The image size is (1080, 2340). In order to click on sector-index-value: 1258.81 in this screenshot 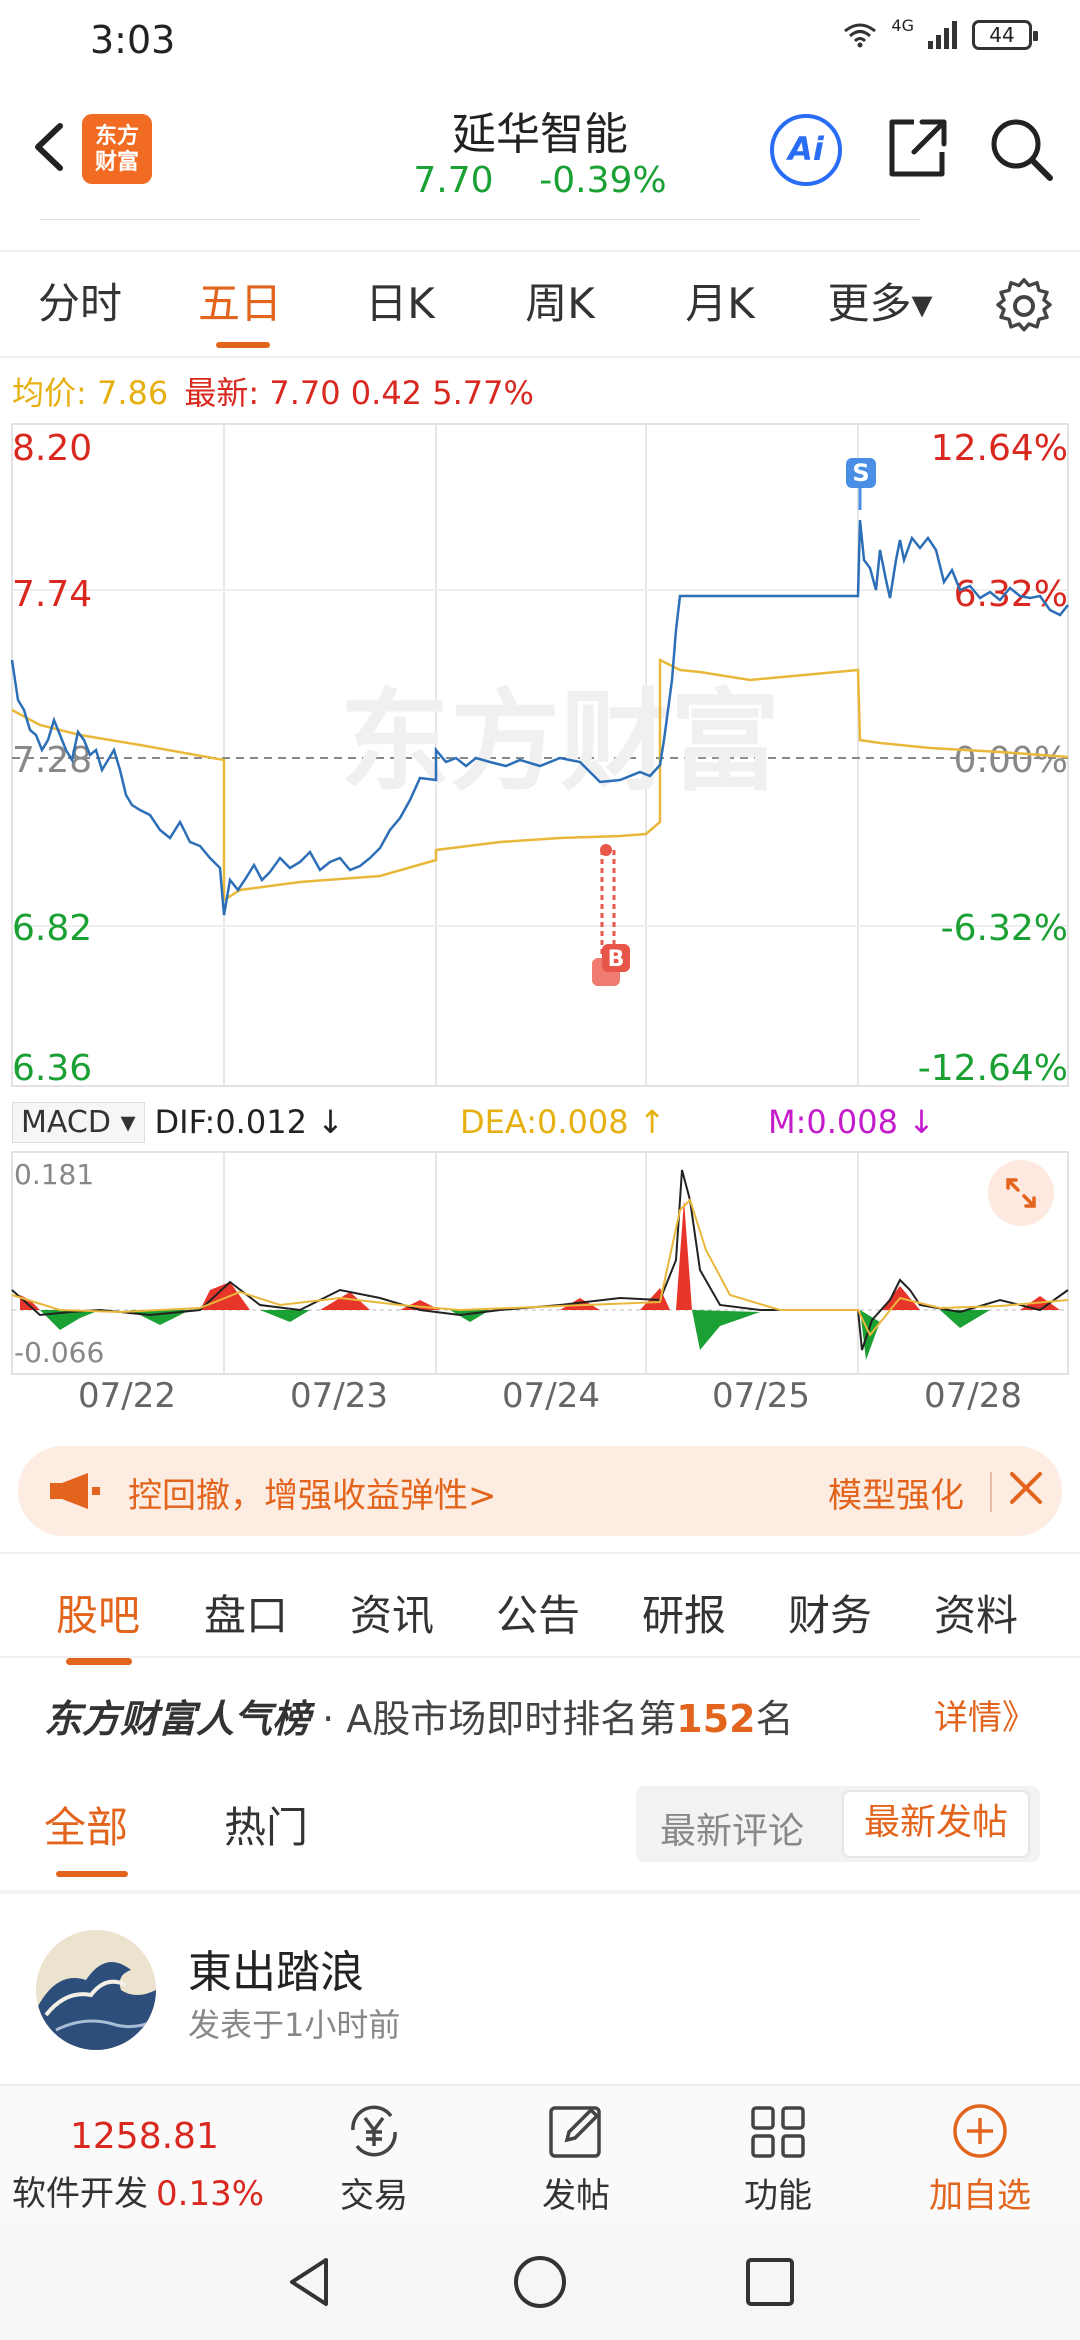, I will do `click(144, 2136)`.